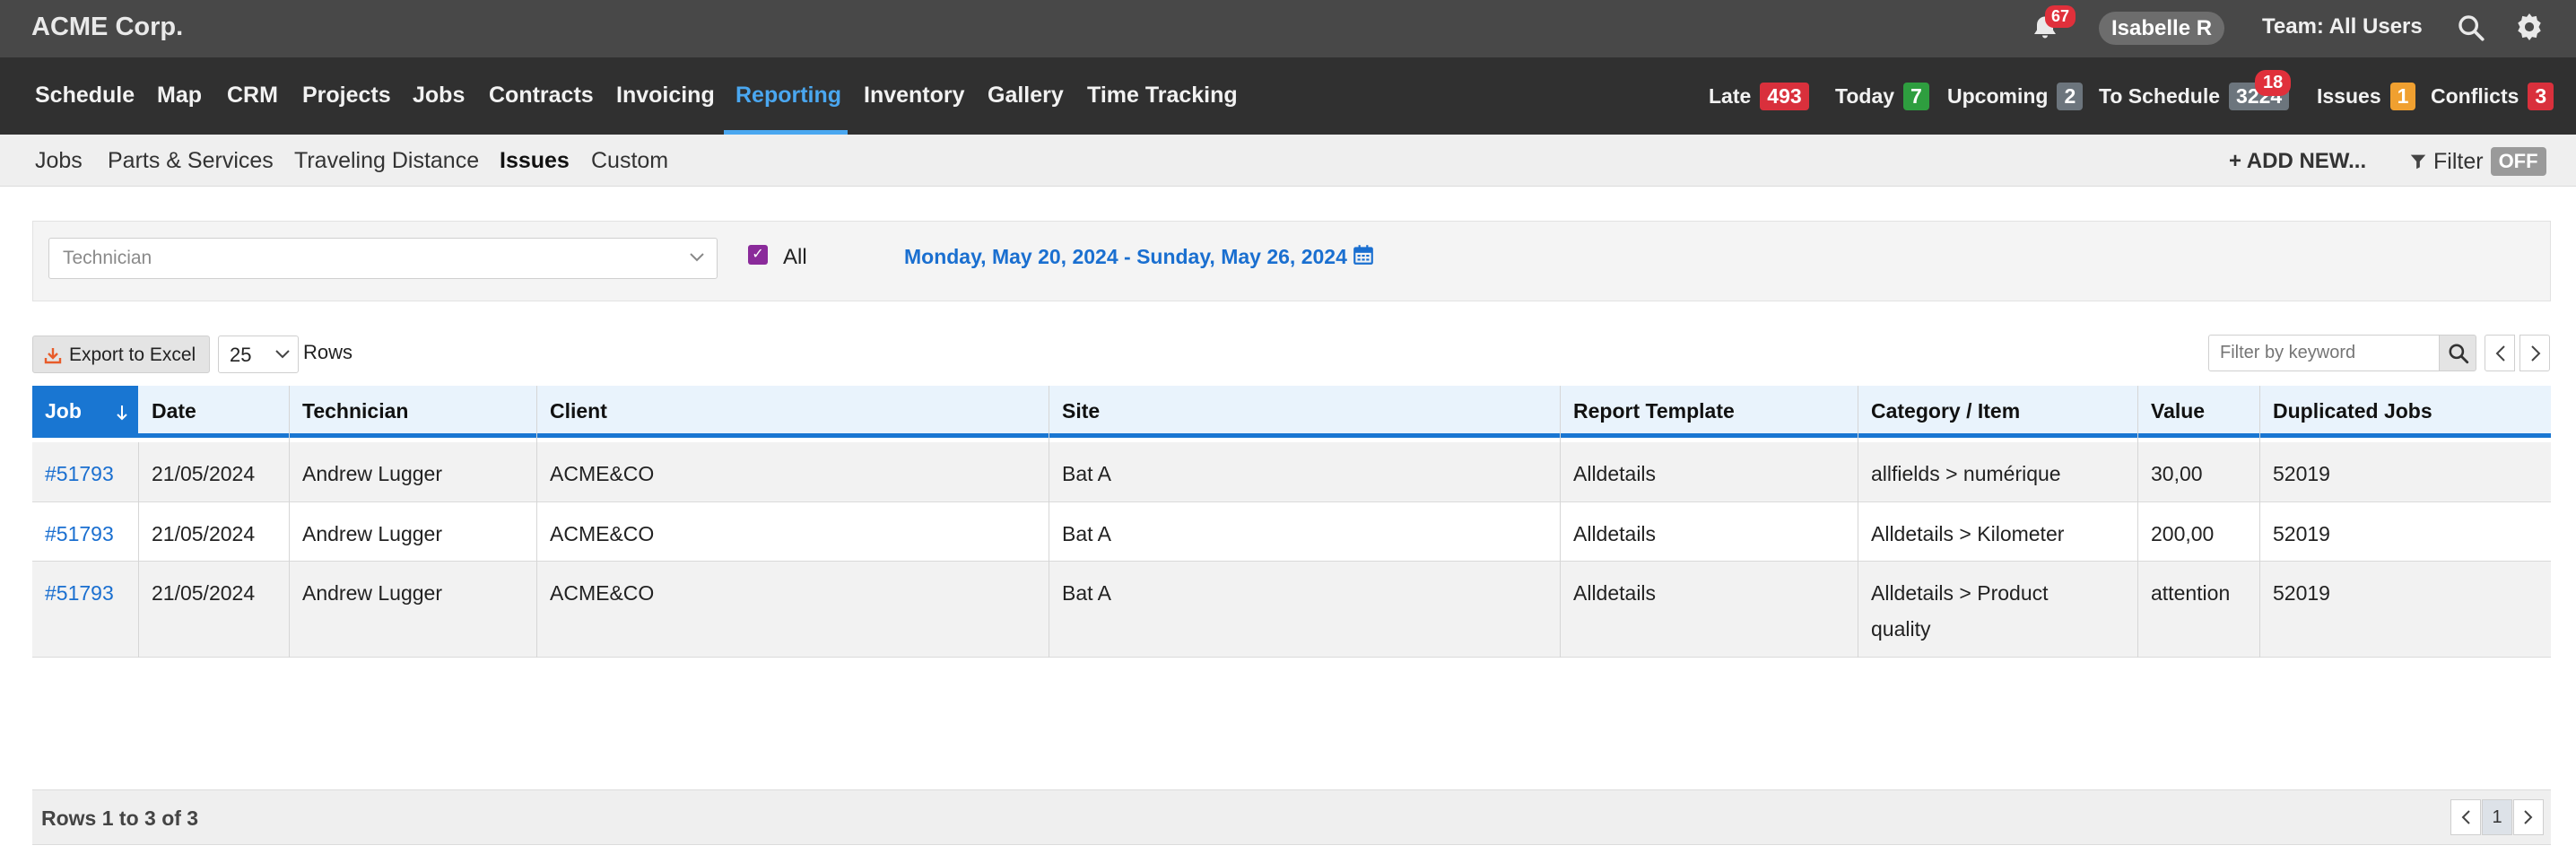  What do you see at coordinates (1759, 96) in the screenshot?
I see `stat-late: Late 493` at bounding box center [1759, 96].